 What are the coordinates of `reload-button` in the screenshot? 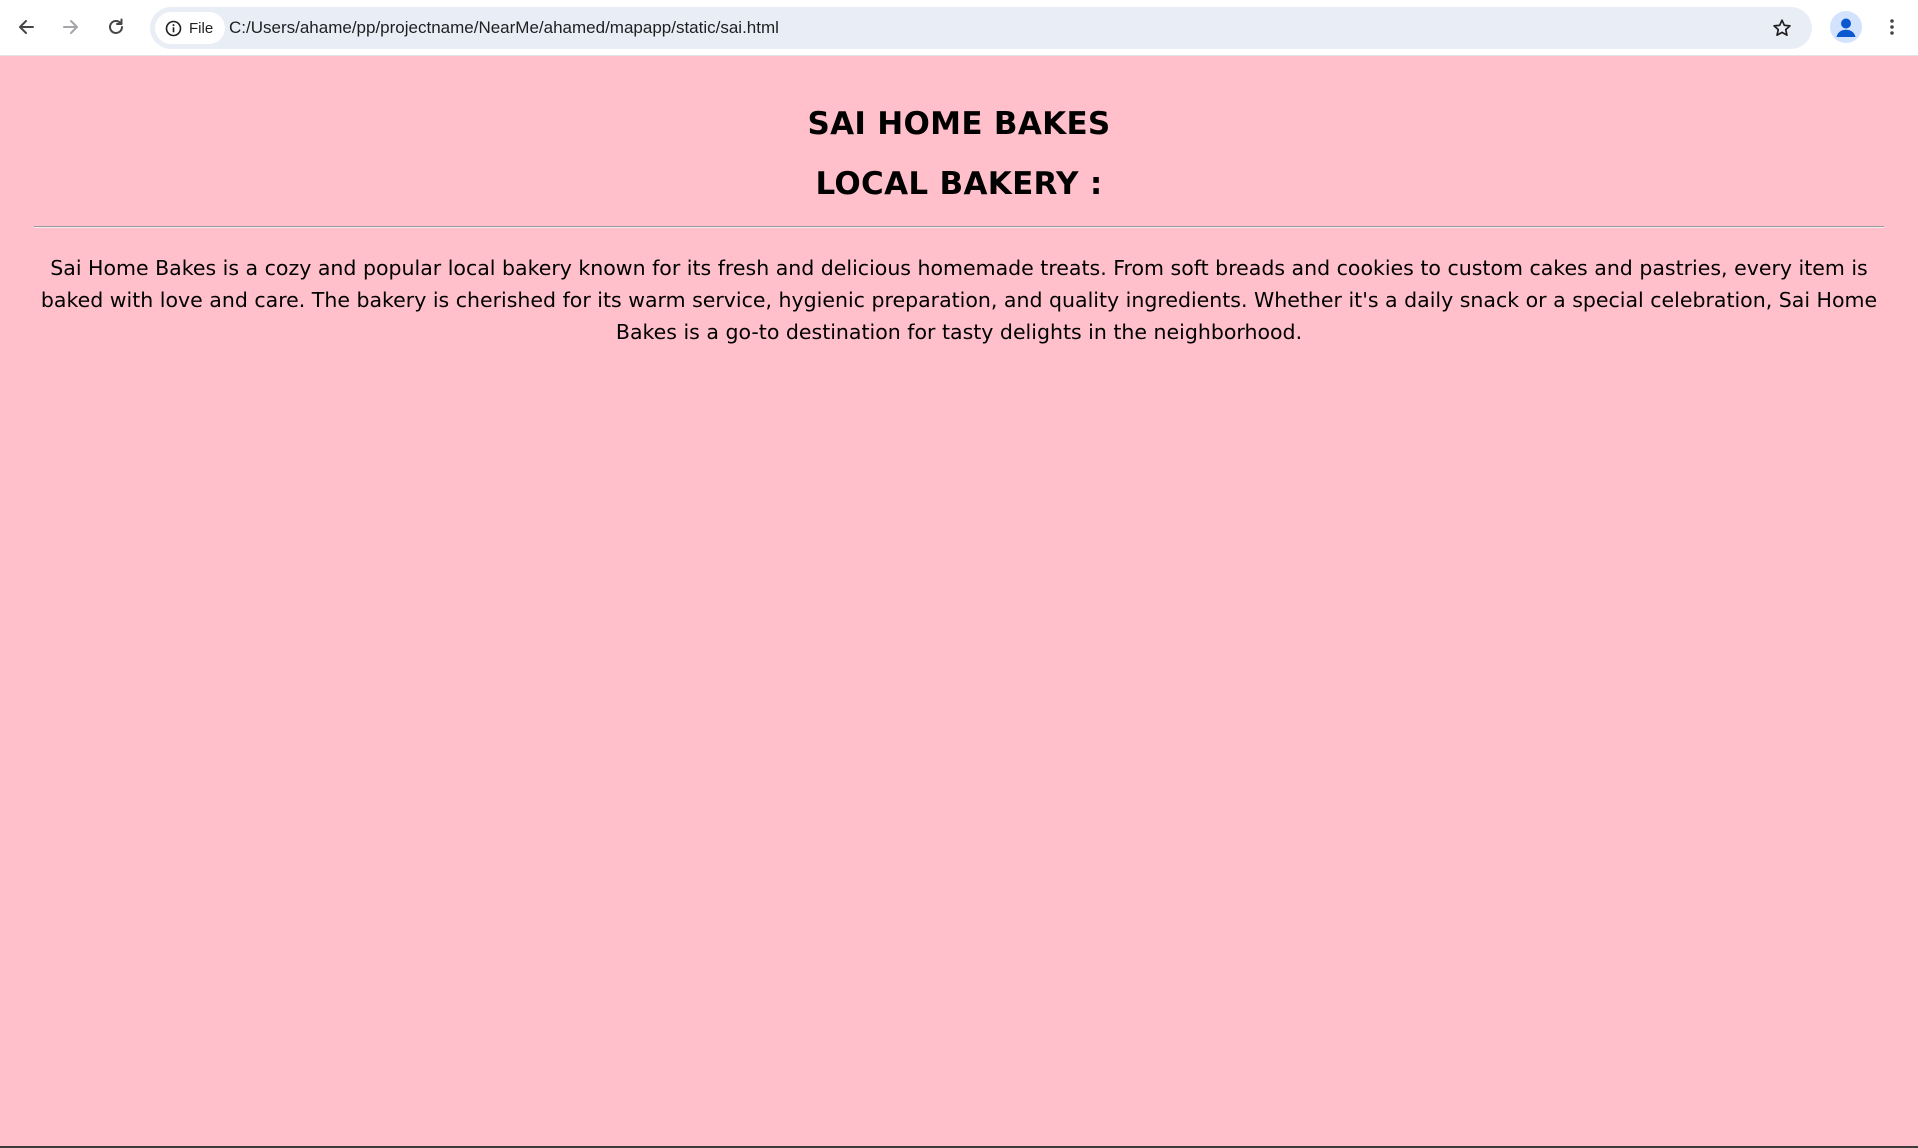 It's located at (116, 27).